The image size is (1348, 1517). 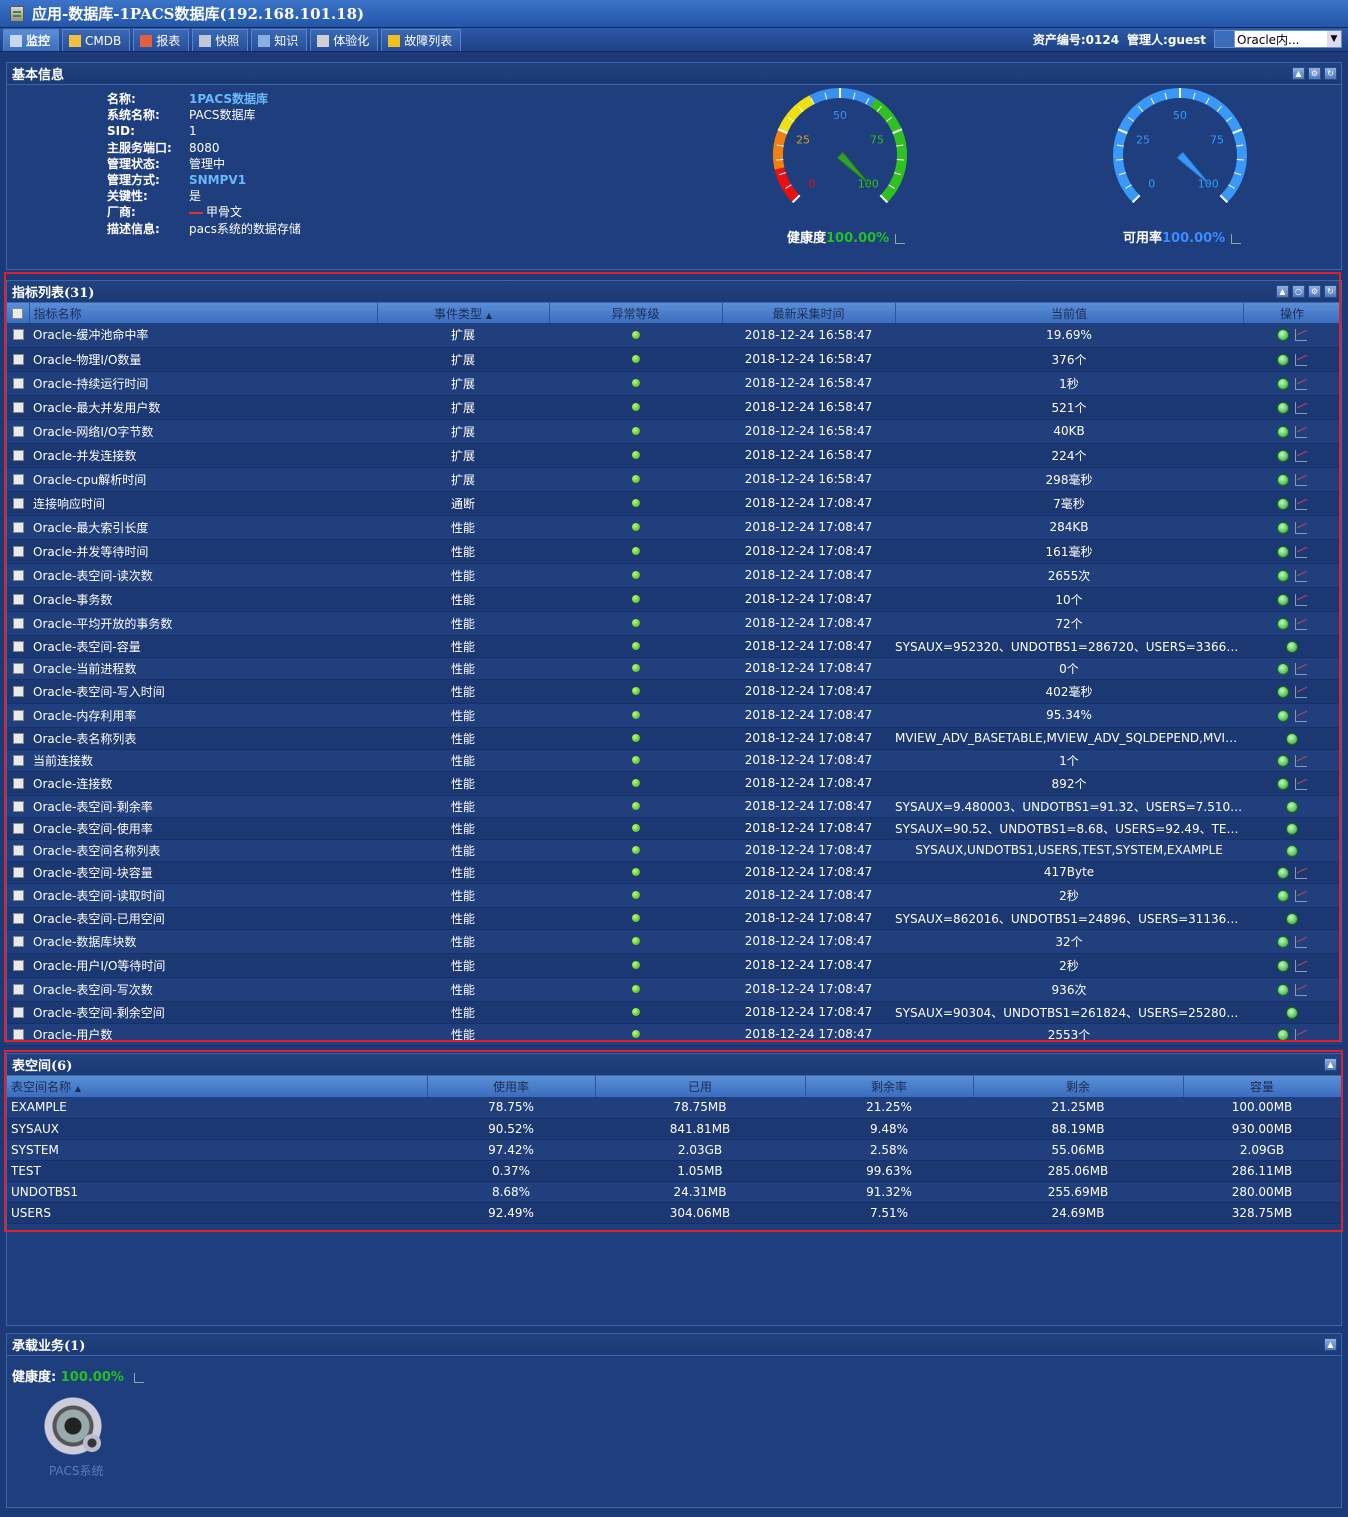 I want to click on metric-name: Oracle-并发连接数, so click(x=203, y=455).